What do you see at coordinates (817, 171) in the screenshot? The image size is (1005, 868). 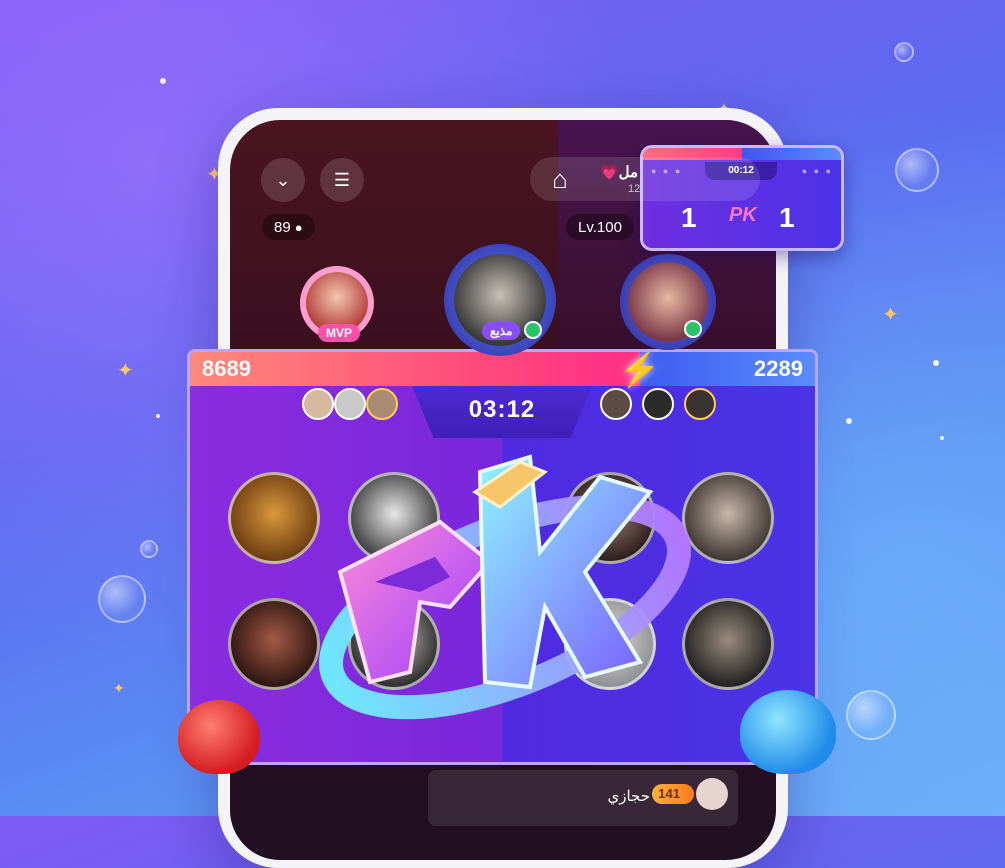 I see `mini-pk-slots: ● ● ●` at bounding box center [817, 171].